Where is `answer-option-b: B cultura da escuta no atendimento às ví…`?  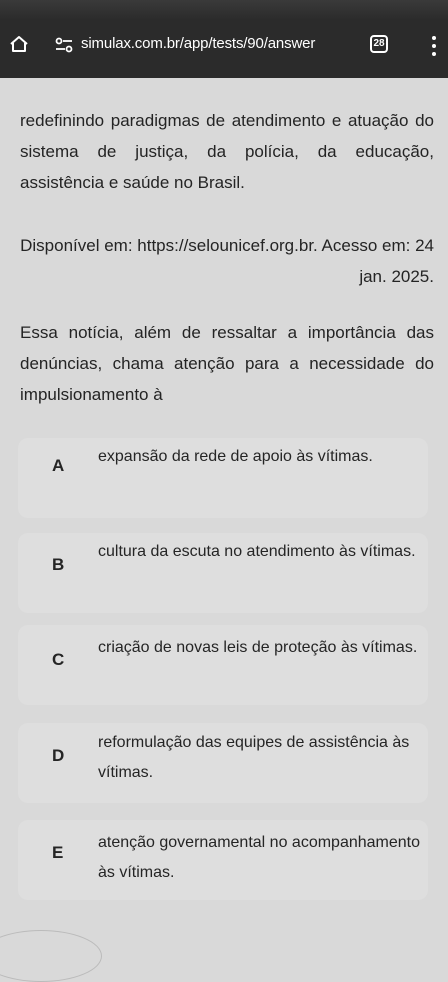 answer-option-b: B cultura da escuta no atendimento às ví… is located at coordinates (223, 573).